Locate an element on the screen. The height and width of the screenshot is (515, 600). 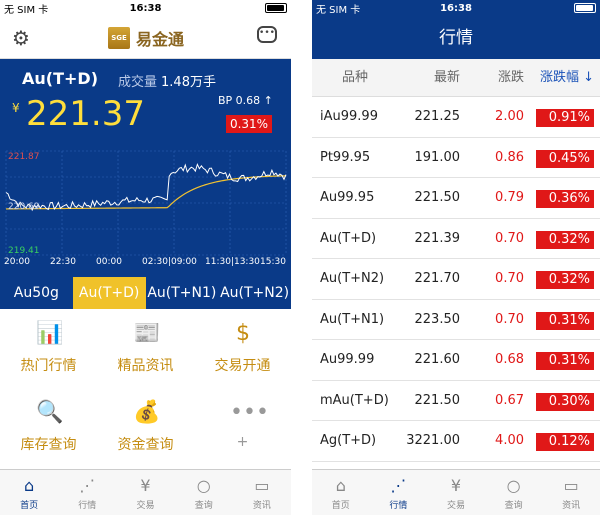
yen-icon: ¥ is located at coordinates (456, 485).